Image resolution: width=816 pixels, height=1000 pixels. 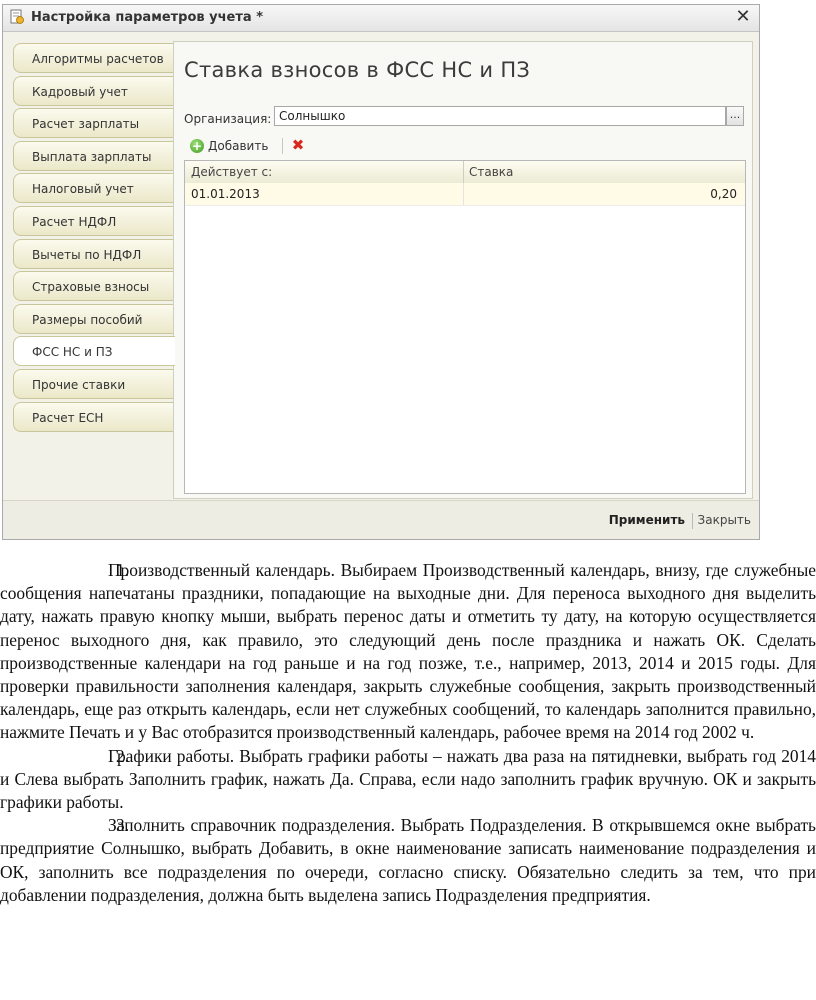 I want to click on tab-ndfl-deductions: Вычеты по НДФЛ, so click(x=93, y=253).